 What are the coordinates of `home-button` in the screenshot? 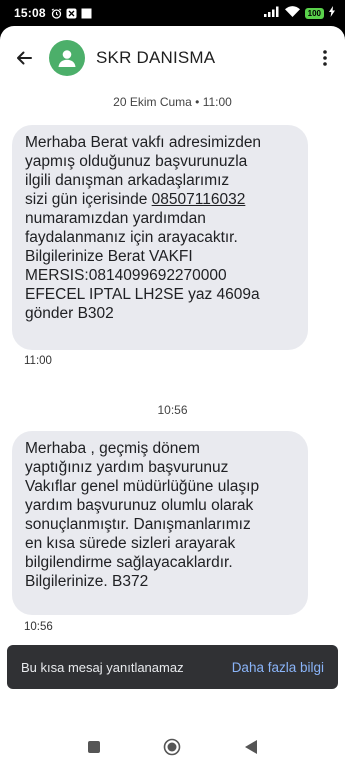 It's located at (172, 747).